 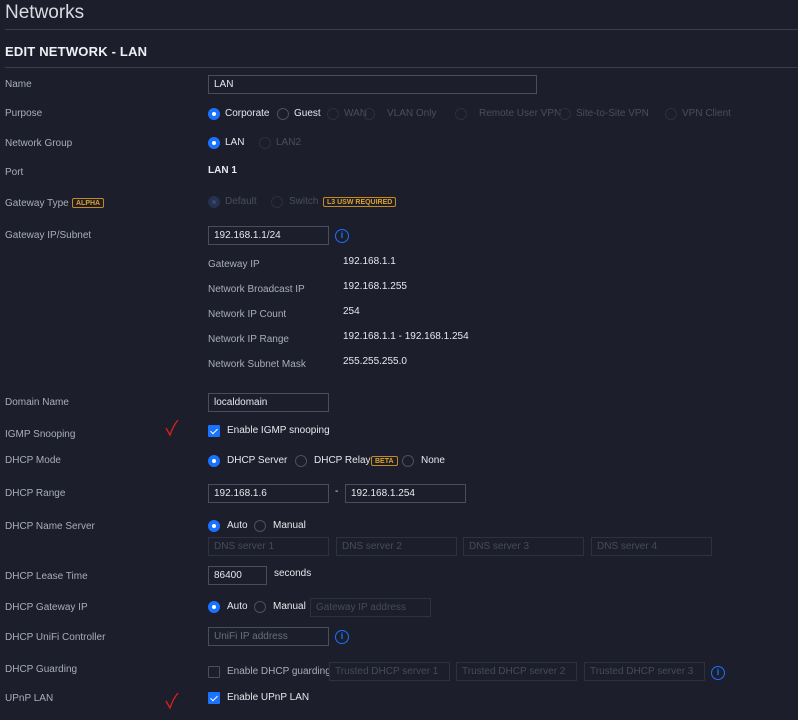 What do you see at coordinates (375, 361) in the screenshot?
I see `subnet-mask-value: 255.255.255.0` at bounding box center [375, 361].